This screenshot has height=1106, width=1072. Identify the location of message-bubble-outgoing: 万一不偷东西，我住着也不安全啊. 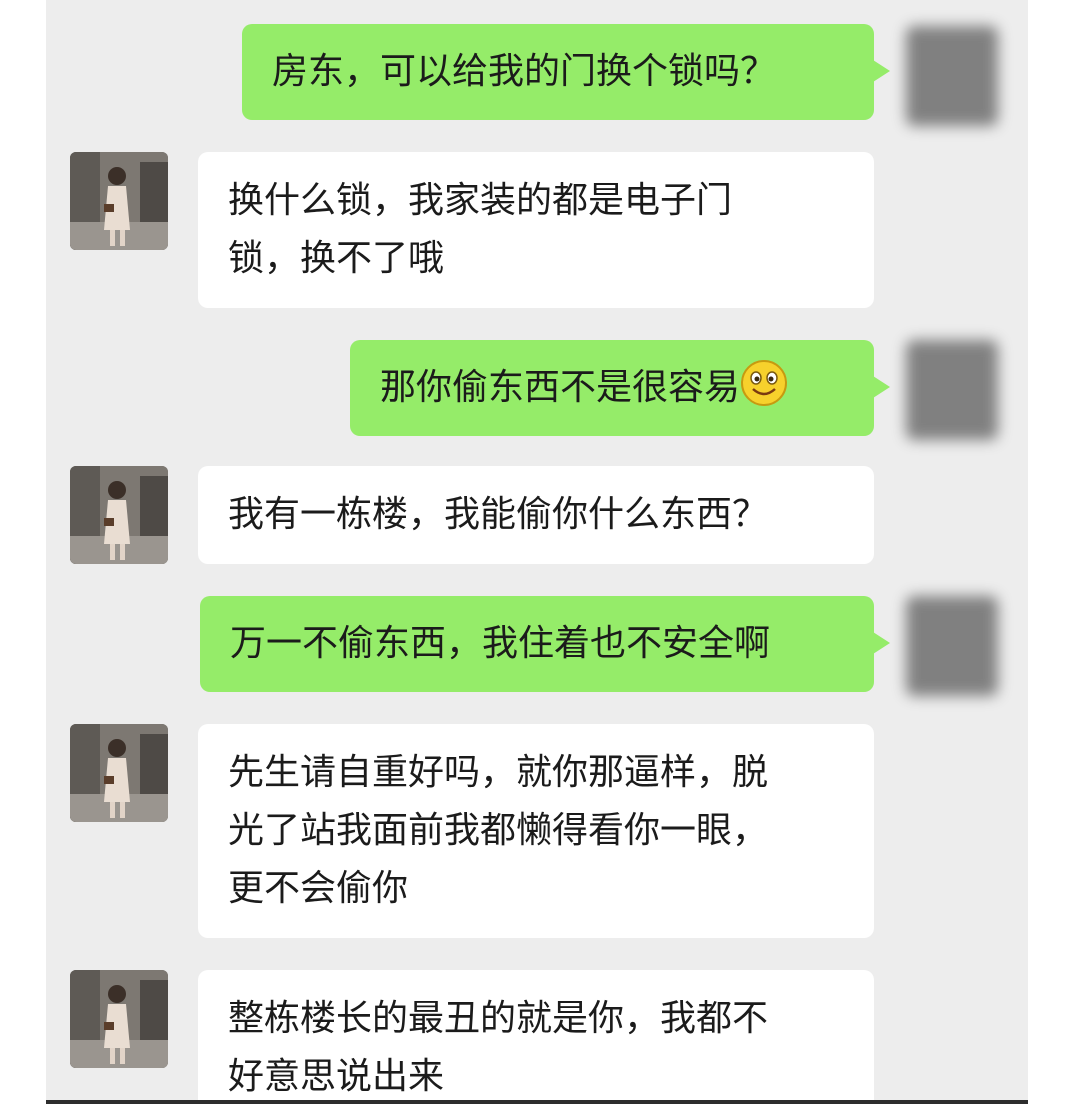
(545, 644).